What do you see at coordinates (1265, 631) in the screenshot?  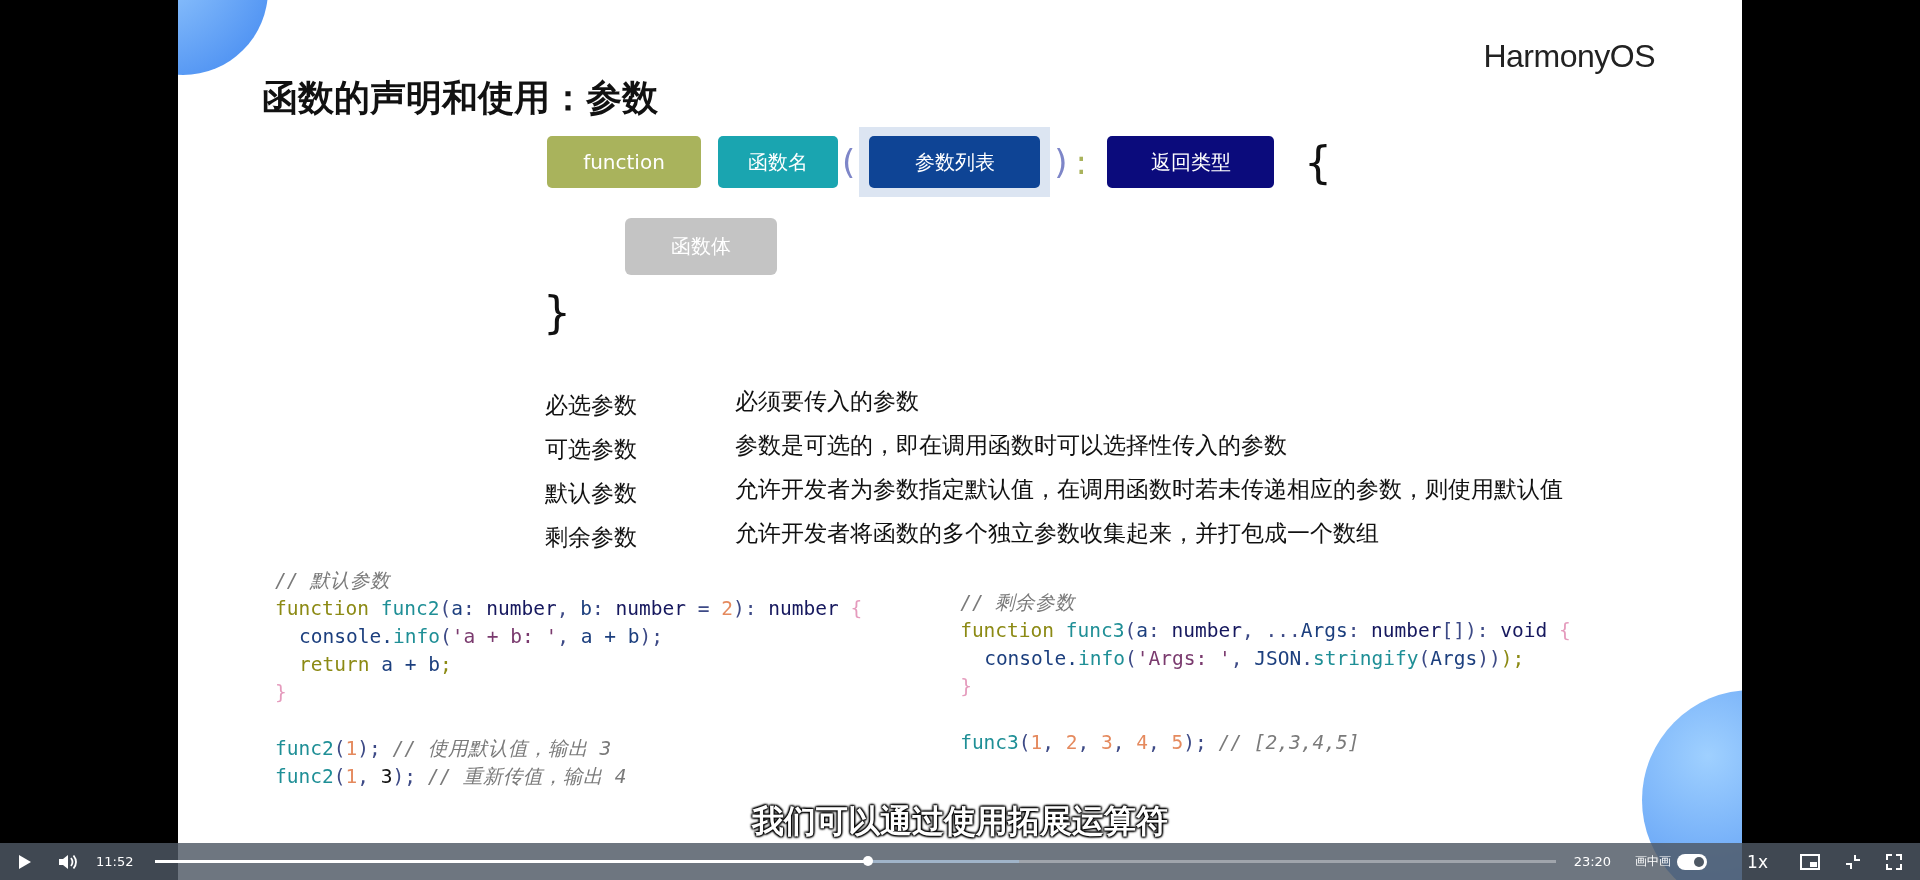 I see `code-line: function func3(a: number, ...Args: number[]): void {` at bounding box center [1265, 631].